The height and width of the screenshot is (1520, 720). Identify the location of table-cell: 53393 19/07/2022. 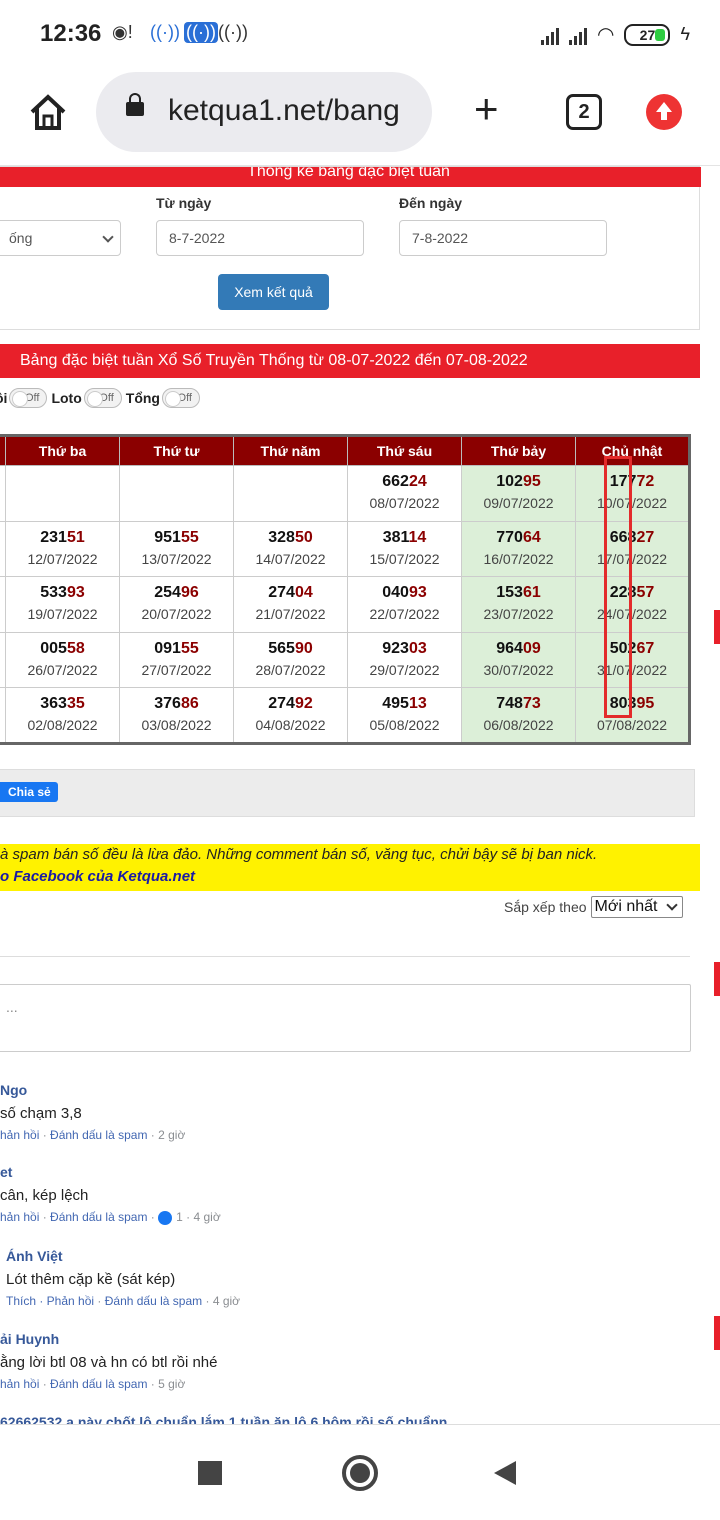
(62, 604).